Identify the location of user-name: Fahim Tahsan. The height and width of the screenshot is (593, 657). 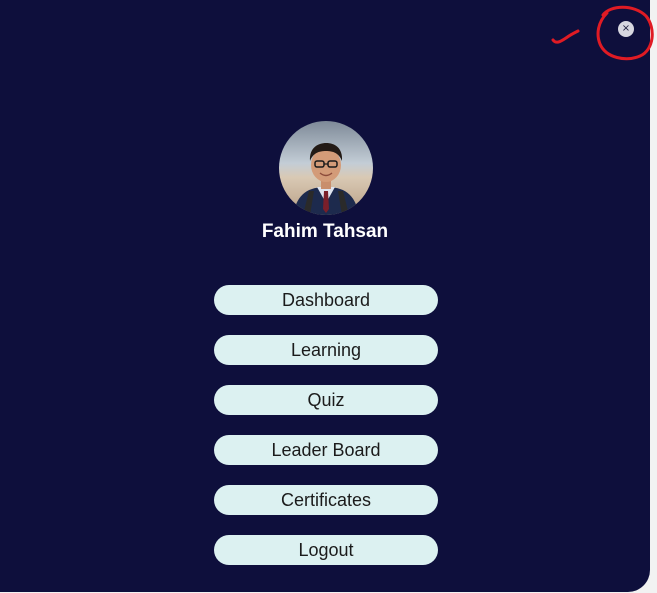
(325, 231).